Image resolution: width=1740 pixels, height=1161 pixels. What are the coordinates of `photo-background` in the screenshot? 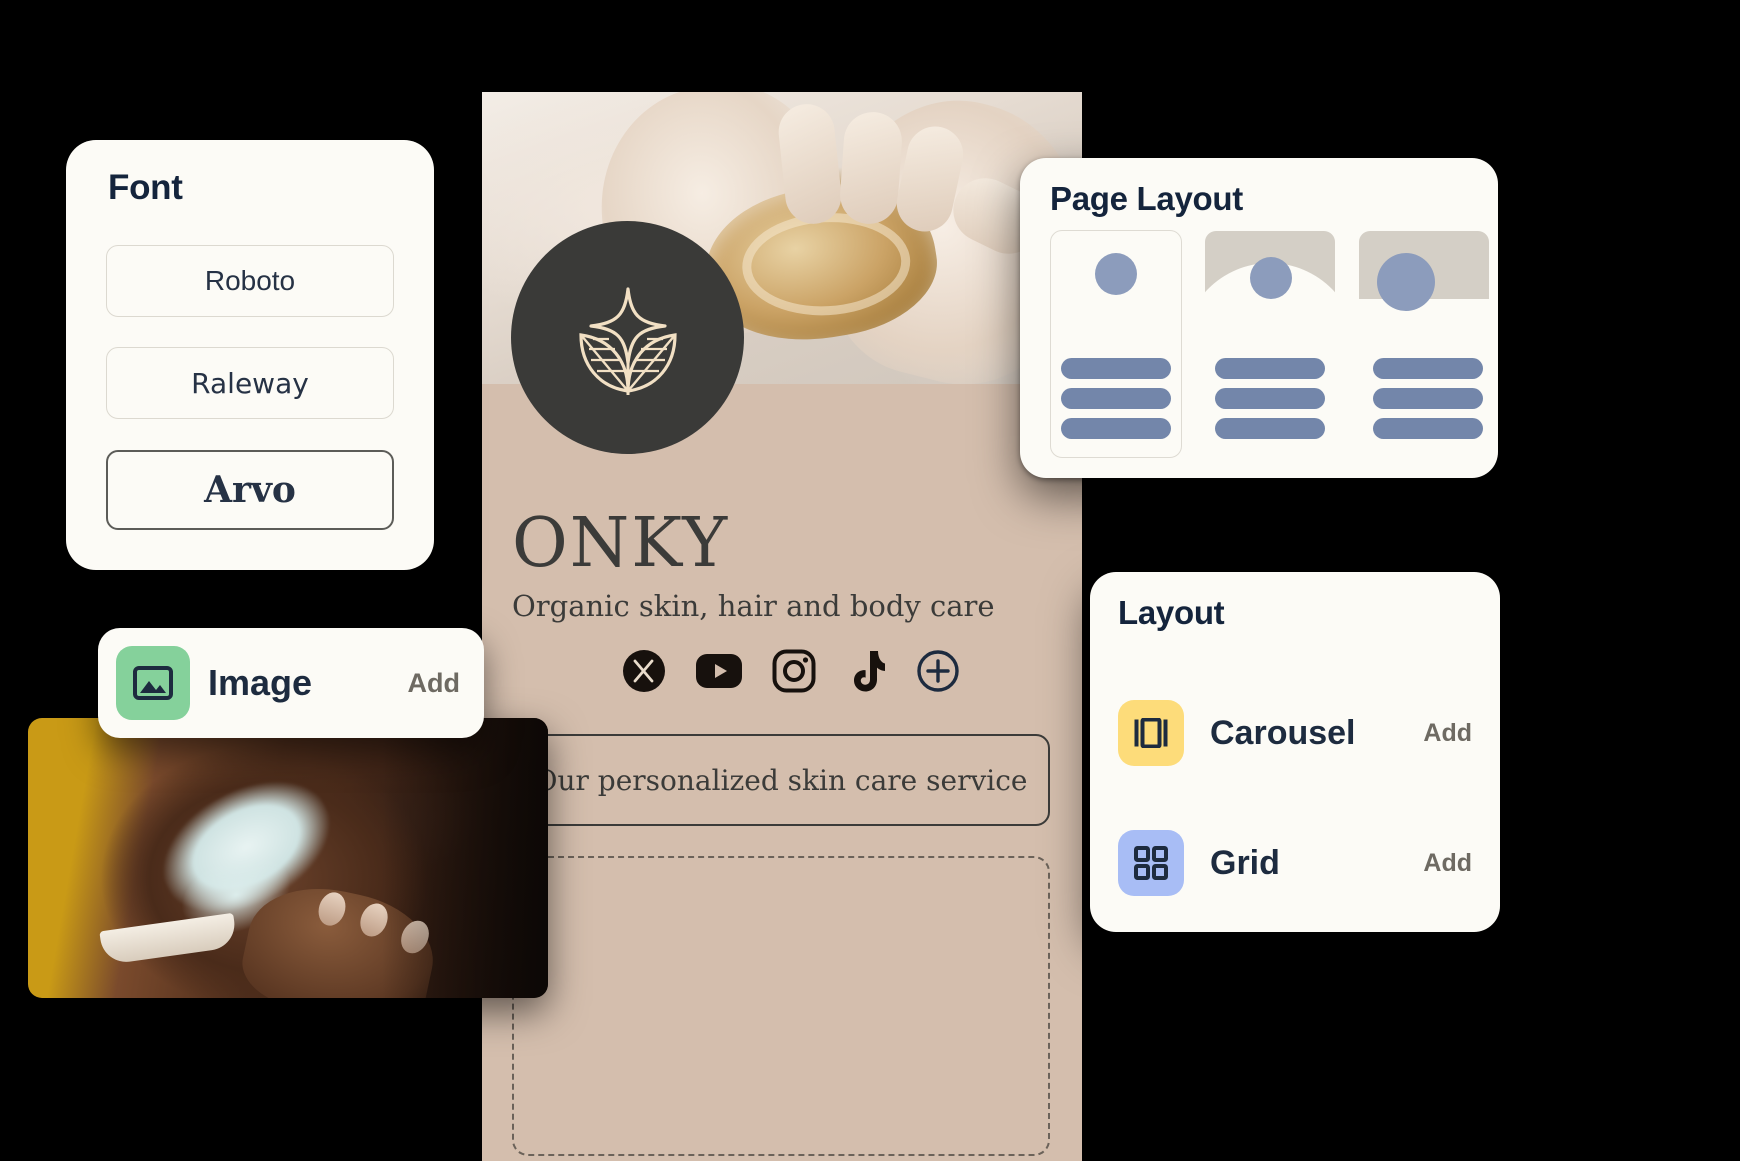 It's located at (288, 858).